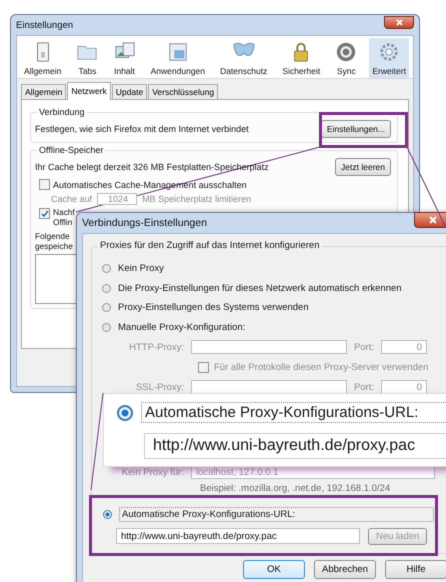 The image size is (446, 582). I want to click on checkmark-icon, so click(44, 214).